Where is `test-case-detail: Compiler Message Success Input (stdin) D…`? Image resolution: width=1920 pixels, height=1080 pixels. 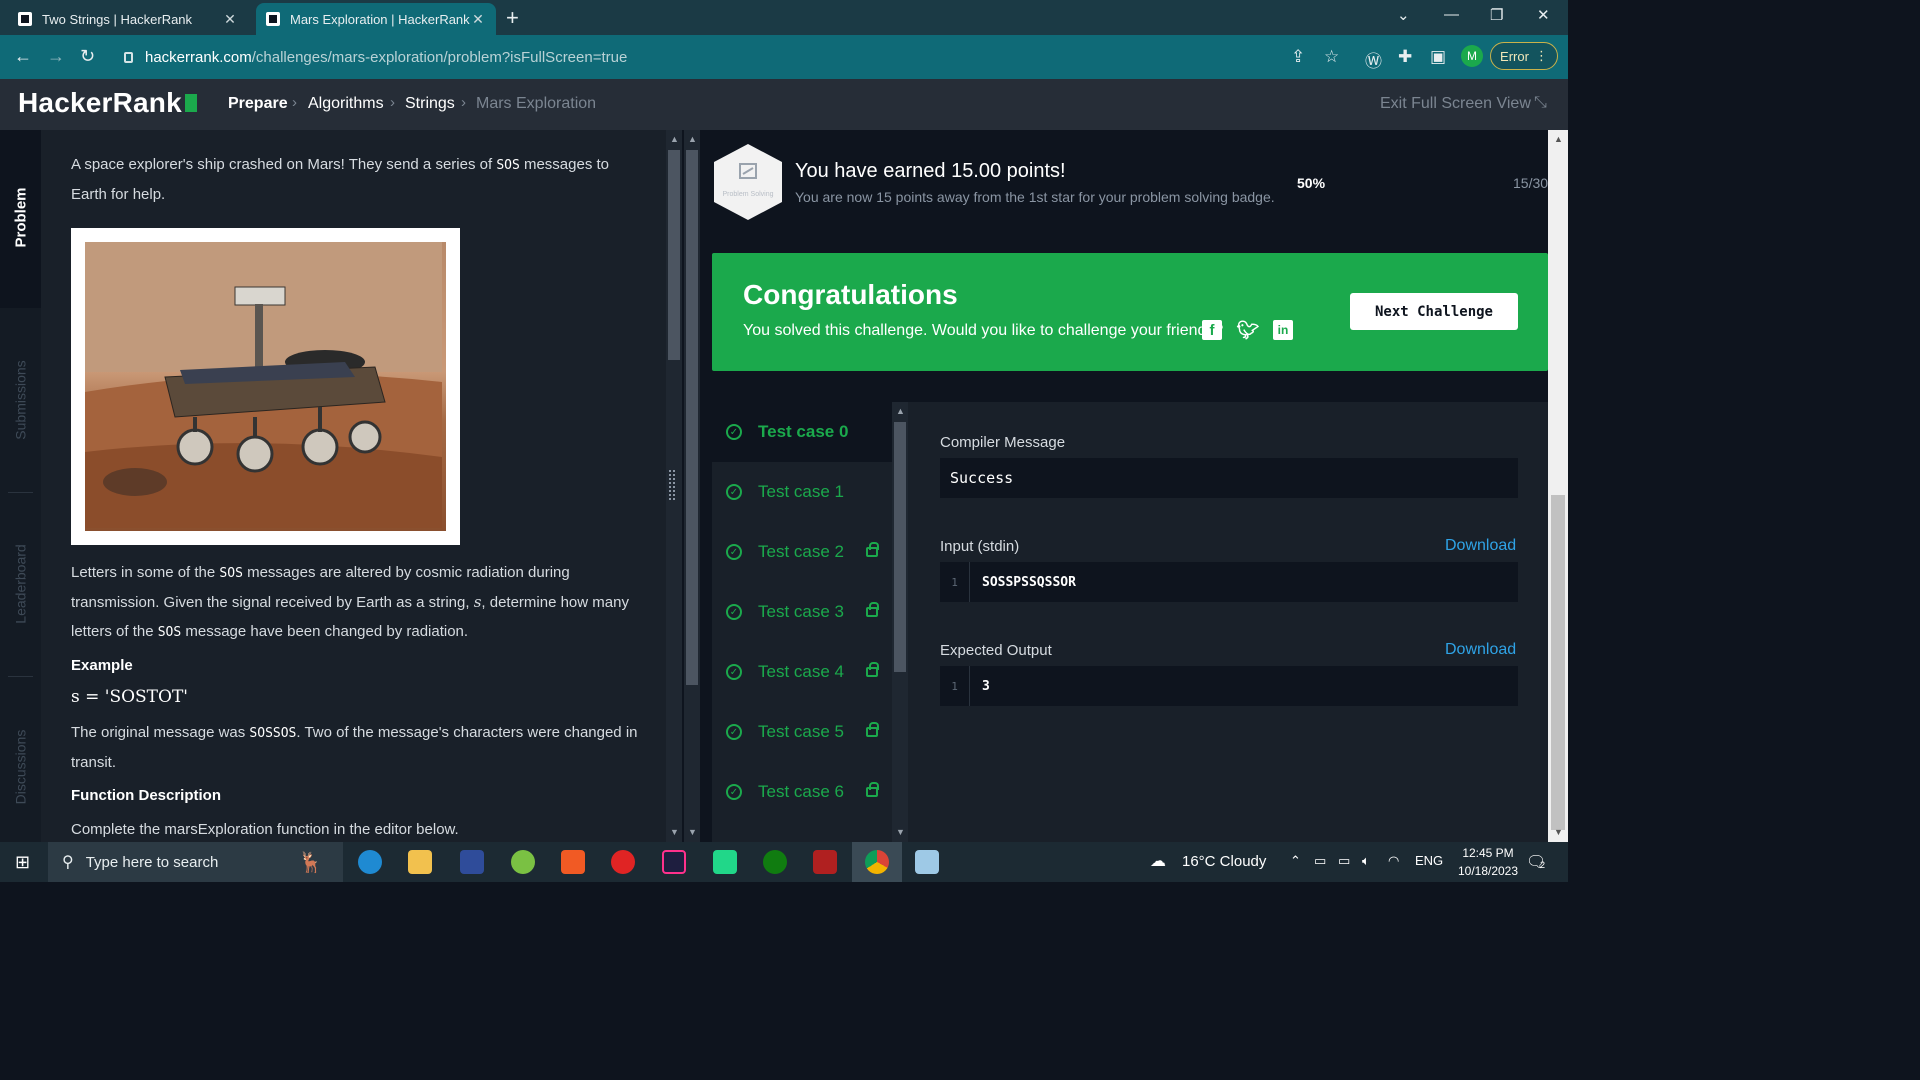
test-case-detail: Compiler Message Success Input (stdin) D… is located at coordinates (1228, 622).